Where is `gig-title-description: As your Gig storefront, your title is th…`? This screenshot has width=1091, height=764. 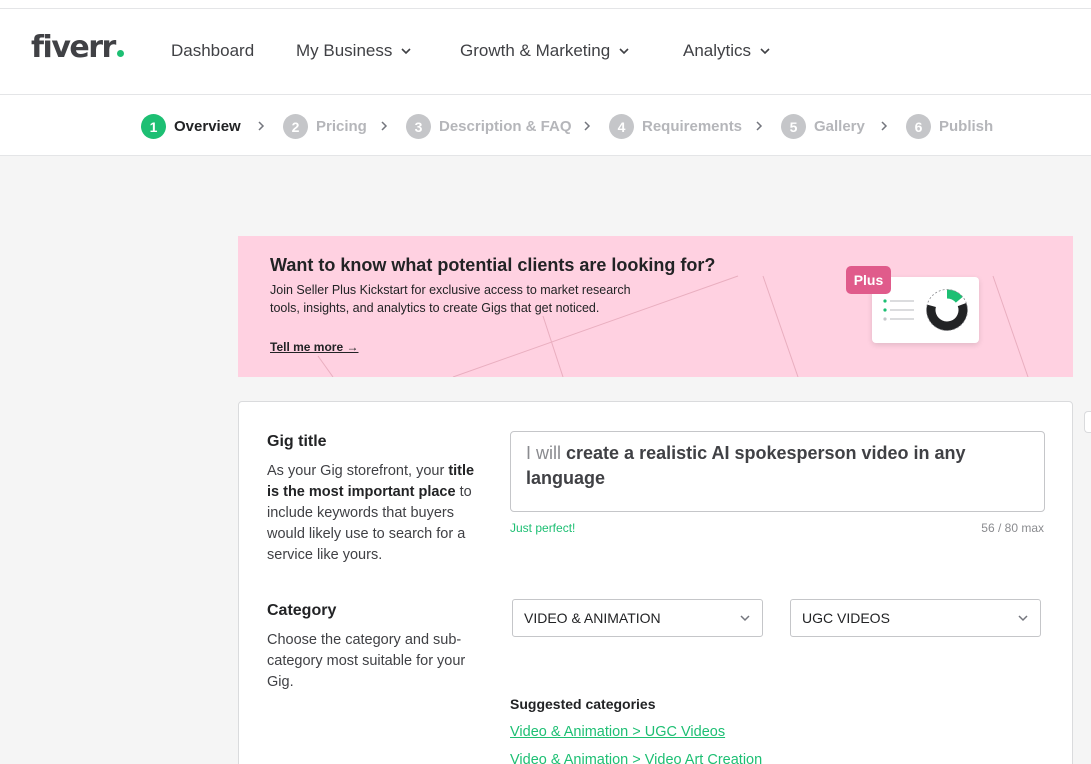 gig-title-description: As your Gig storefront, your title is th… is located at coordinates (374, 513).